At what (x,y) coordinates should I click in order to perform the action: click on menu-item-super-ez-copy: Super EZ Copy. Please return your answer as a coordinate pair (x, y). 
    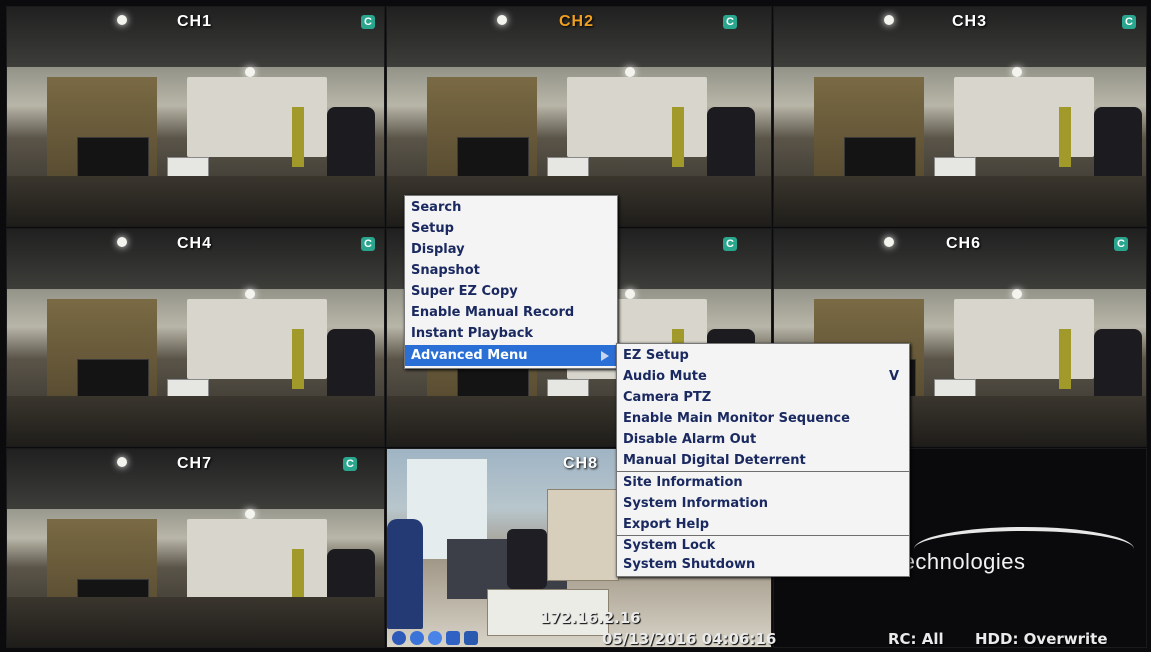
    Looking at the image, I should click on (511, 291).